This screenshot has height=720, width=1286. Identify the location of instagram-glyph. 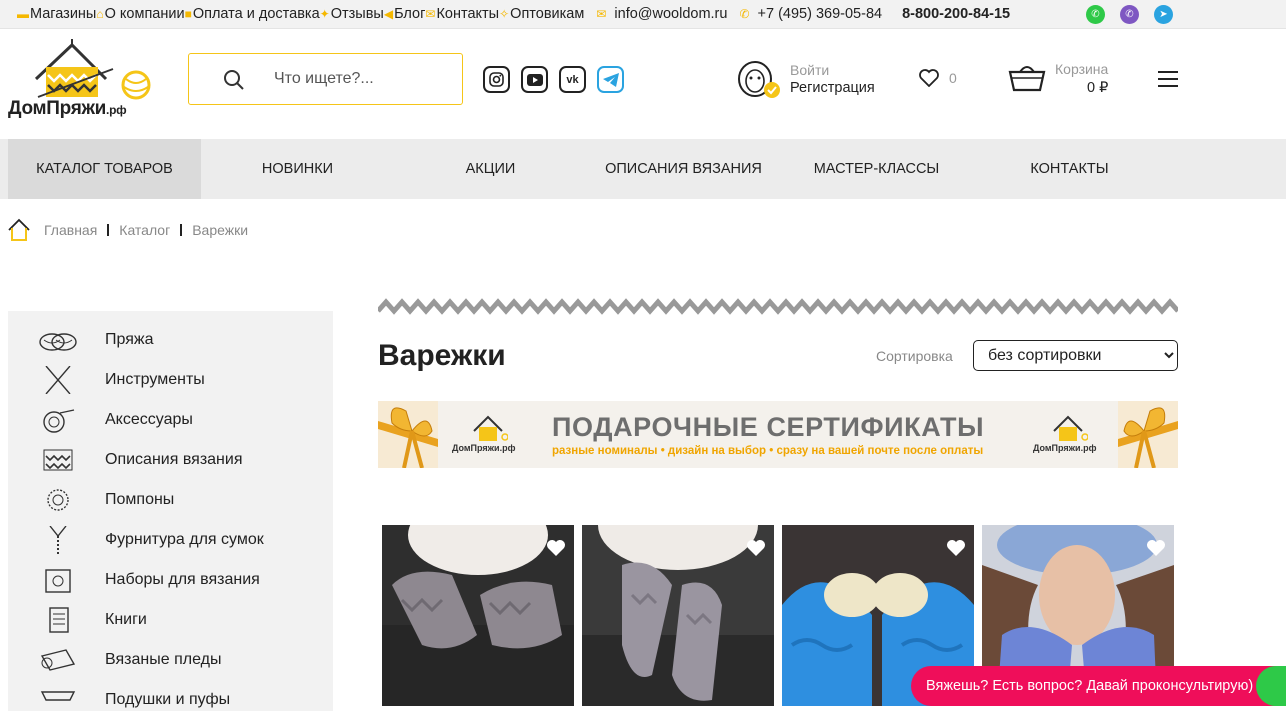
(496, 79).